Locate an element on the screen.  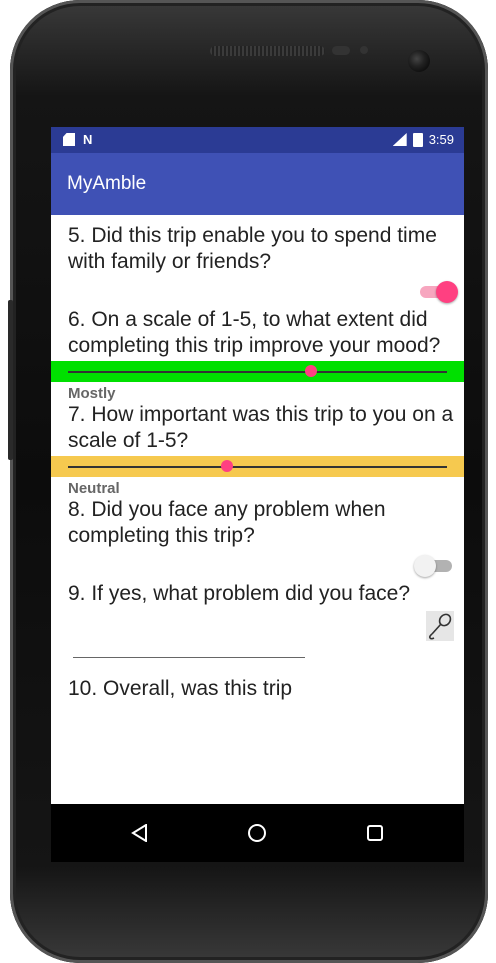
importance-answer: Neutral is located at coordinates (94, 488).